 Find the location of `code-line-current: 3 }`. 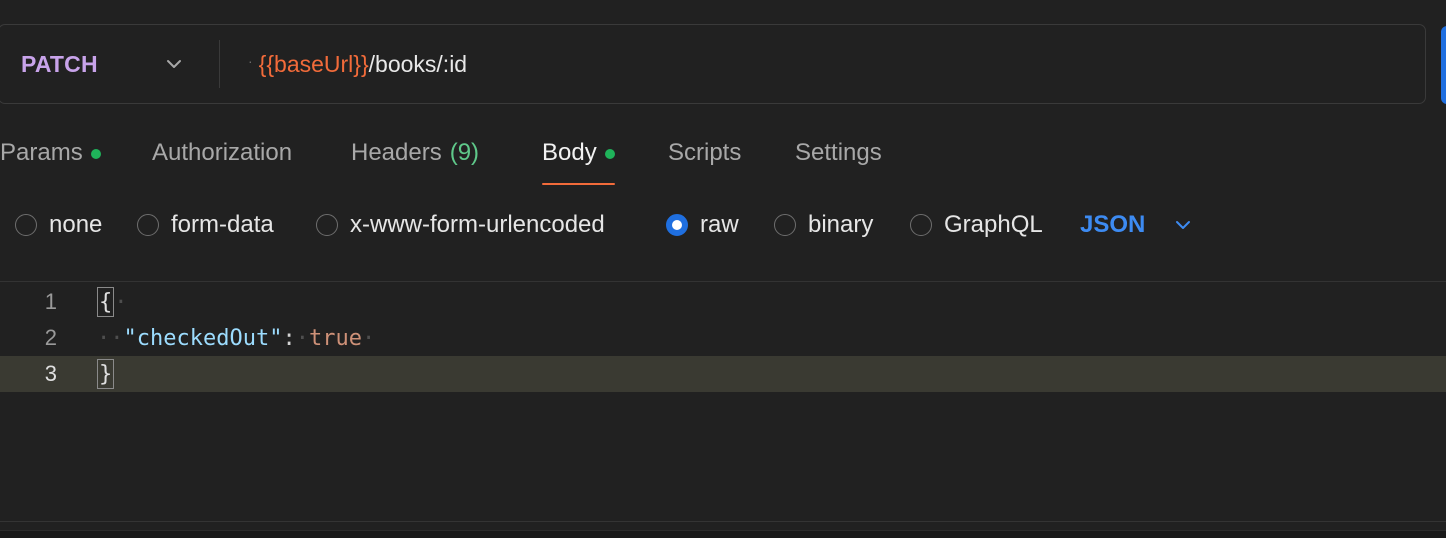

code-line-current: 3 } is located at coordinates (723, 374).